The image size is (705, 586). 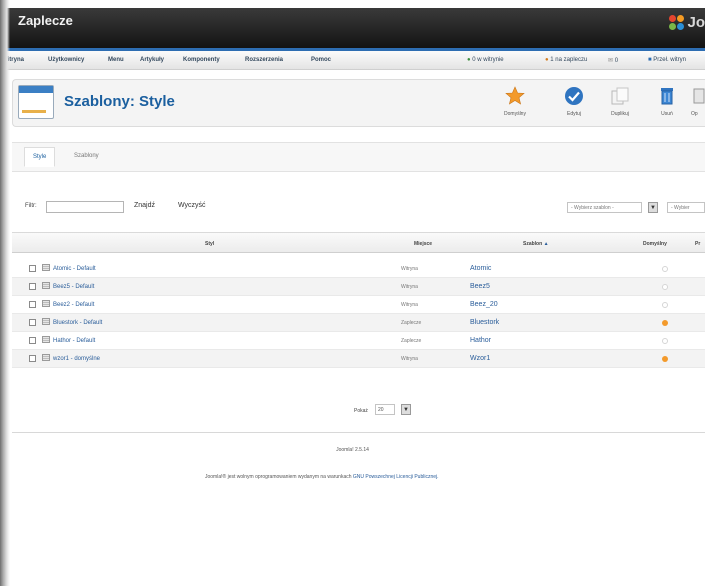 I want to click on delete-button-label: Usuń, so click(x=667, y=114).